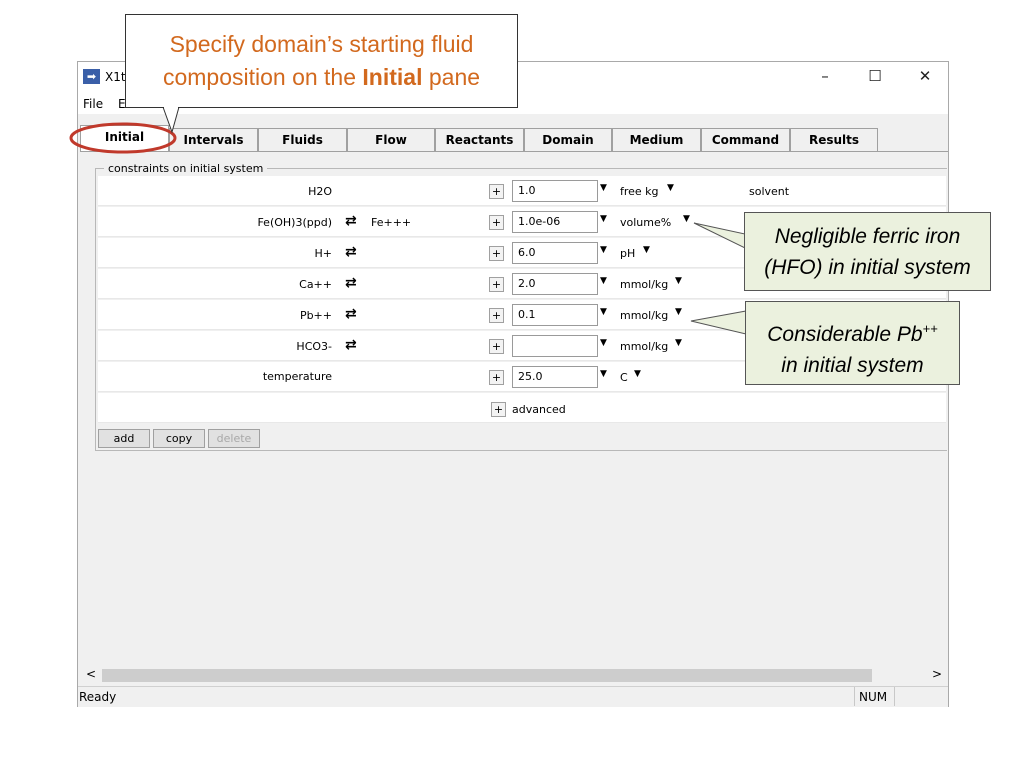 The image size is (1024, 768). Describe the element at coordinates (930, 328) in the screenshot. I see `callout-superscript: ++` at that location.